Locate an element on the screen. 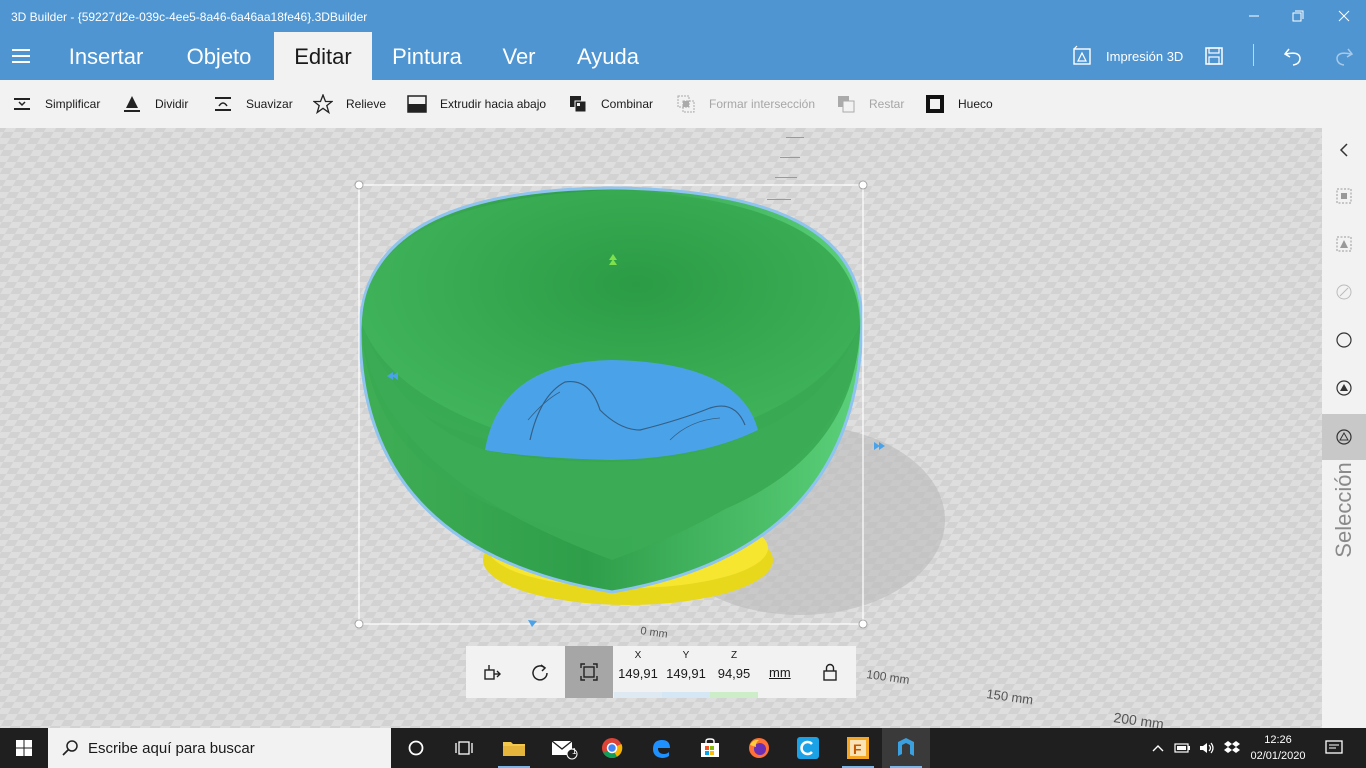 The image size is (1366, 768). x-dimension-field: X 149,91 is located at coordinates (638, 672).